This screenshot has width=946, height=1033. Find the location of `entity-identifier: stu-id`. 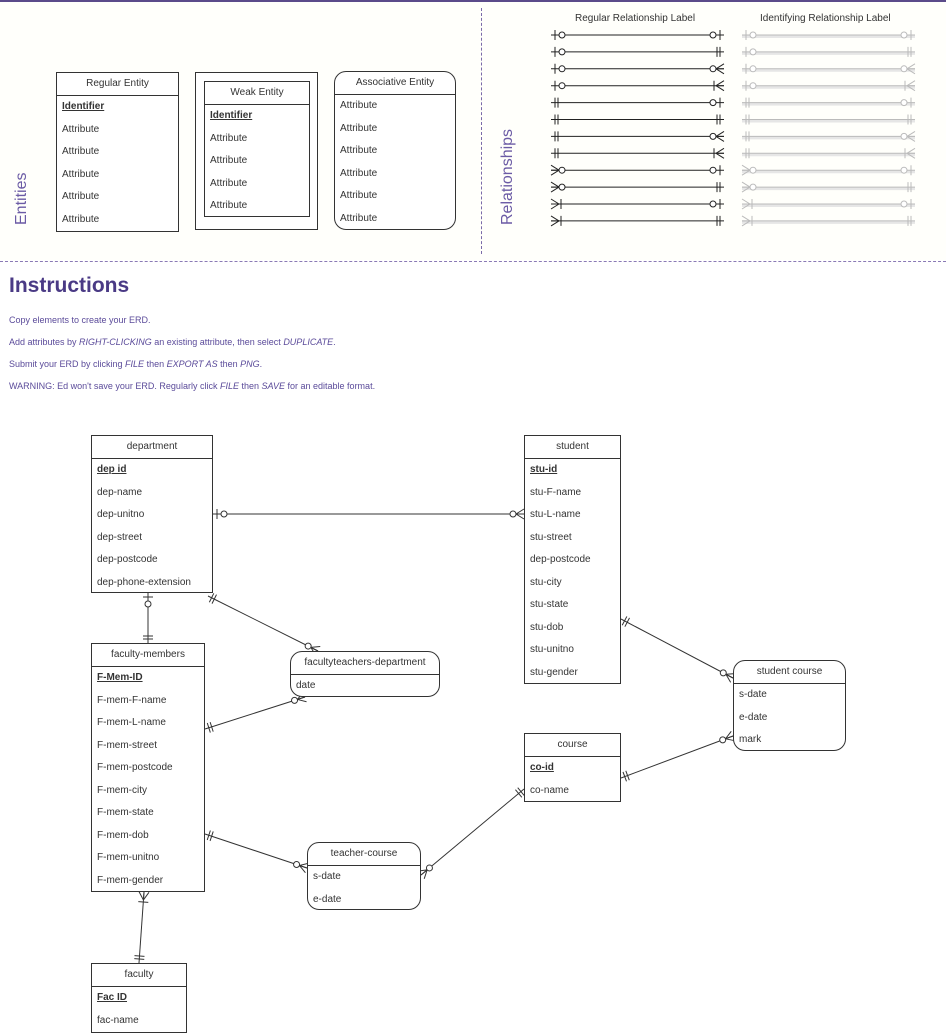

entity-identifier: stu-id is located at coordinates (544, 469).